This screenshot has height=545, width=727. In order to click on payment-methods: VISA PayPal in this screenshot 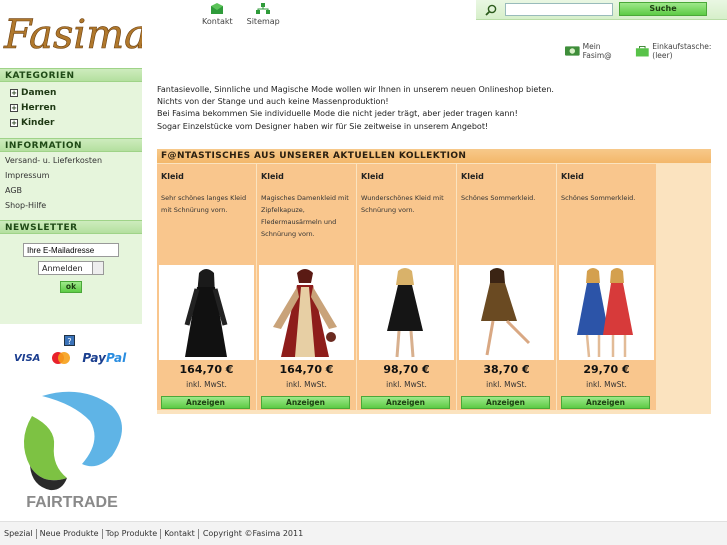, I will do `click(70, 358)`.